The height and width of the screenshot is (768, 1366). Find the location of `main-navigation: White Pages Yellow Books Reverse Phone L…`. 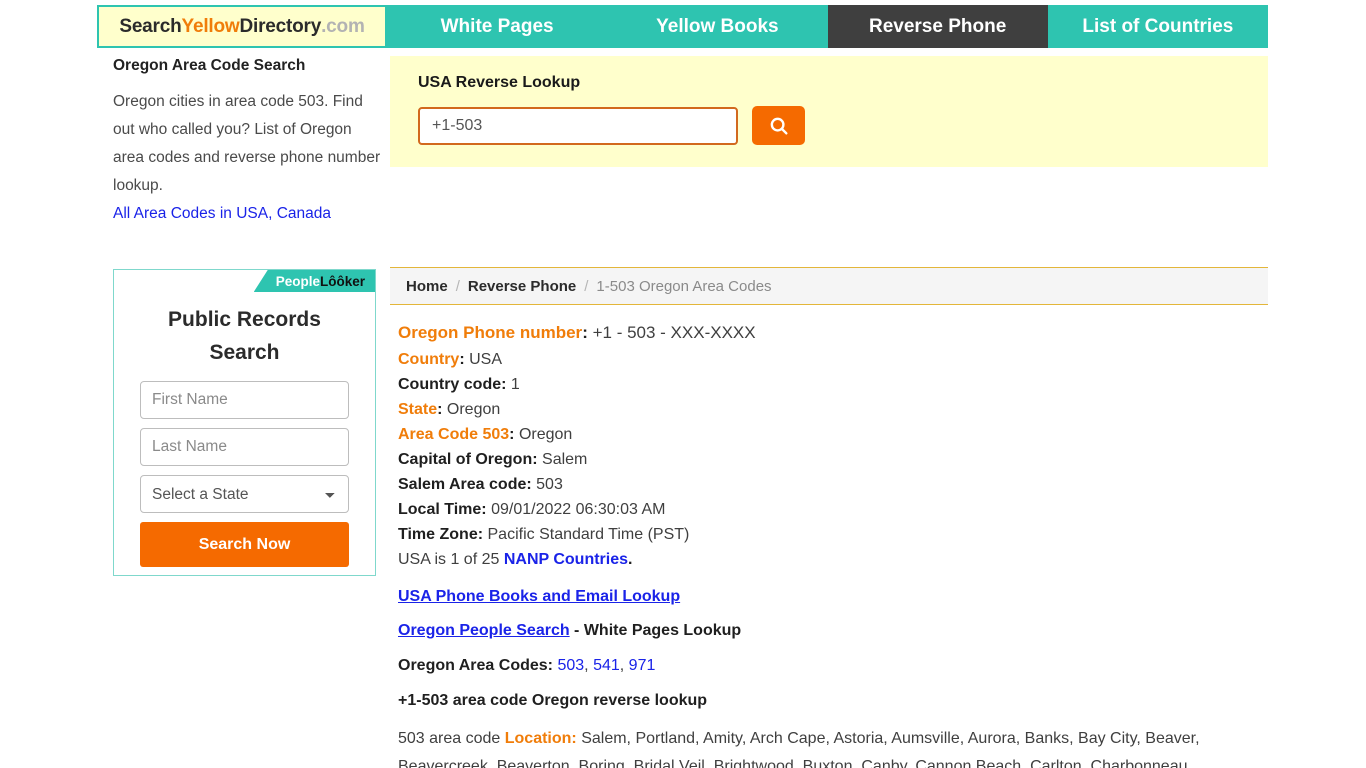

main-navigation: White Pages Yellow Books Reverse Phone L… is located at coordinates (827, 26).